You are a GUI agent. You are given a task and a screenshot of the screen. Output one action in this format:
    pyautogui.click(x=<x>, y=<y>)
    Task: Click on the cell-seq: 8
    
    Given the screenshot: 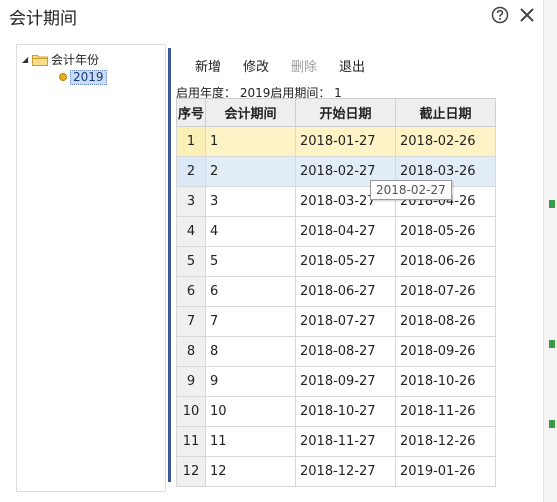 What is the action you would take?
    pyautogui.click(x=191, y=351)
    